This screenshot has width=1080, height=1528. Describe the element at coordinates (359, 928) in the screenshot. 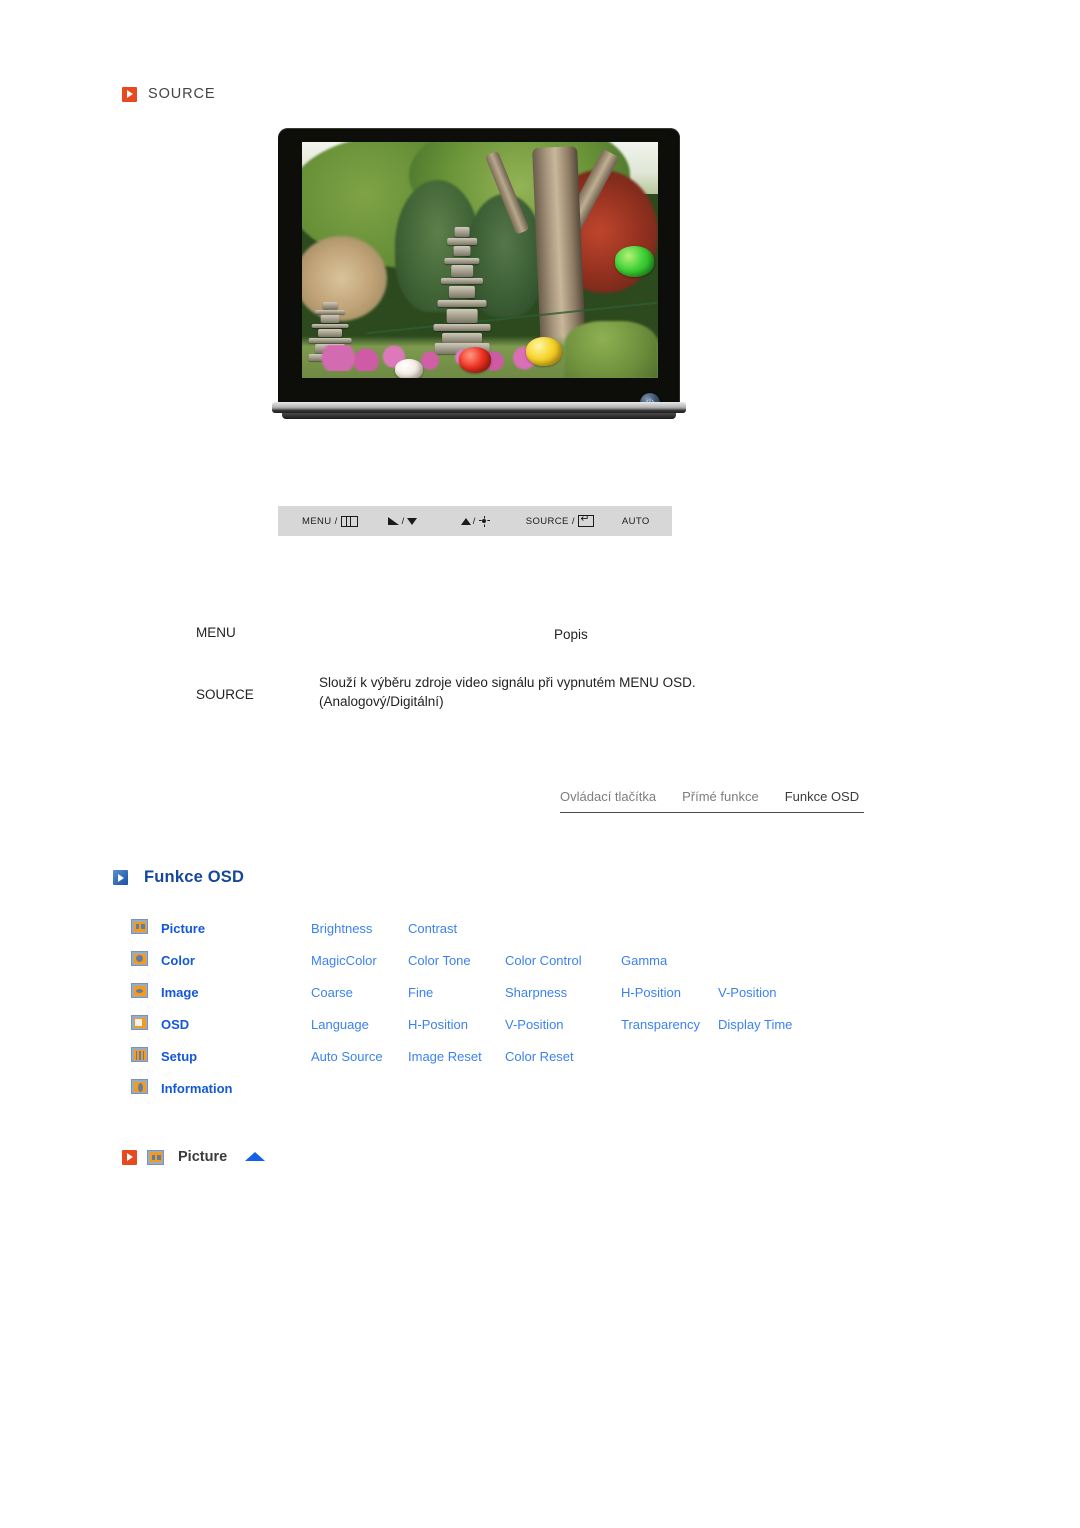

I see `osd-item-brightness: Brightness` at that location.